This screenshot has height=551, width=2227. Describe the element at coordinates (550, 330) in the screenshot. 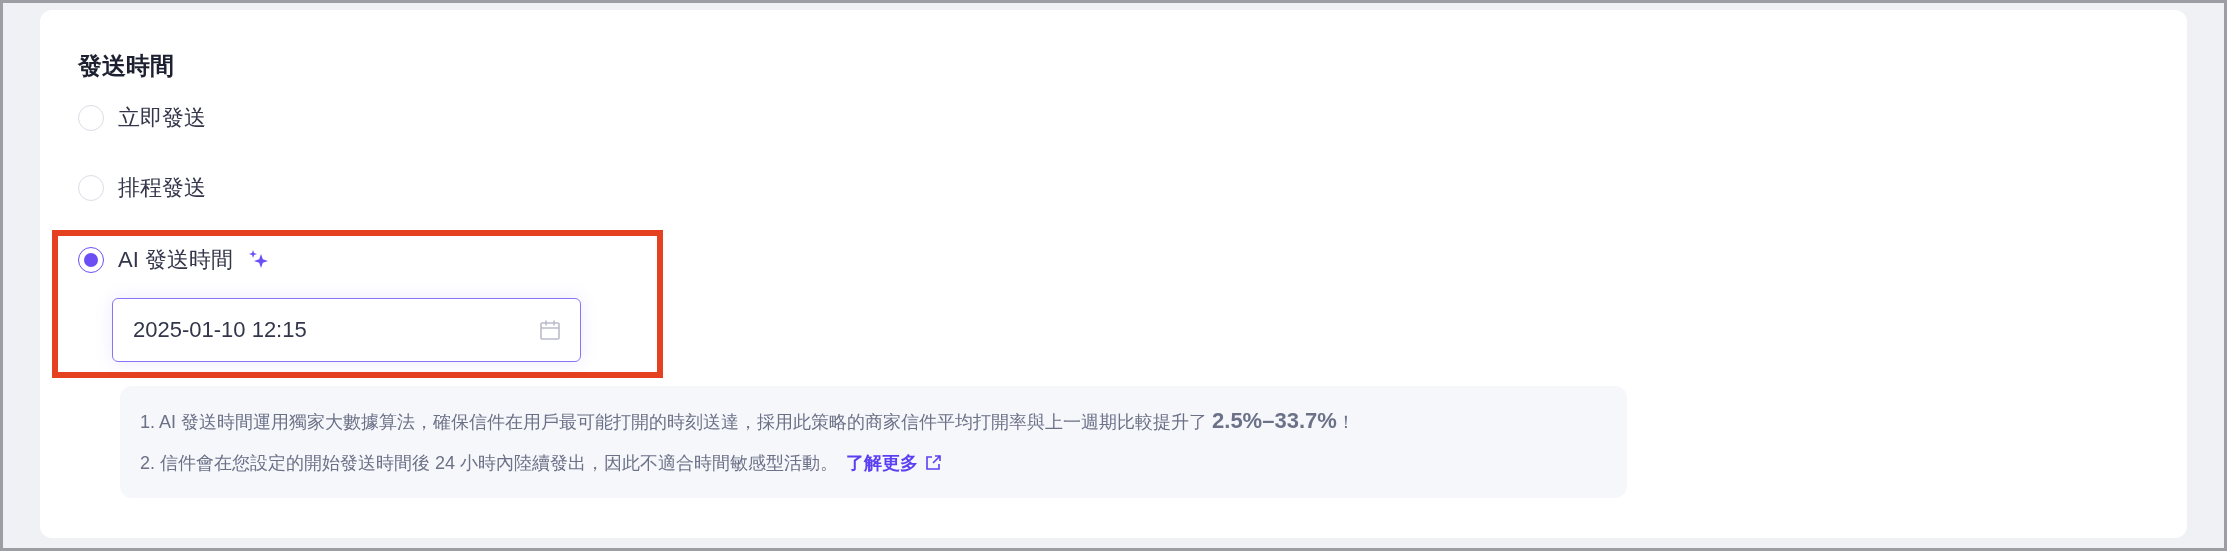

I see `calendar-icon` at that location.